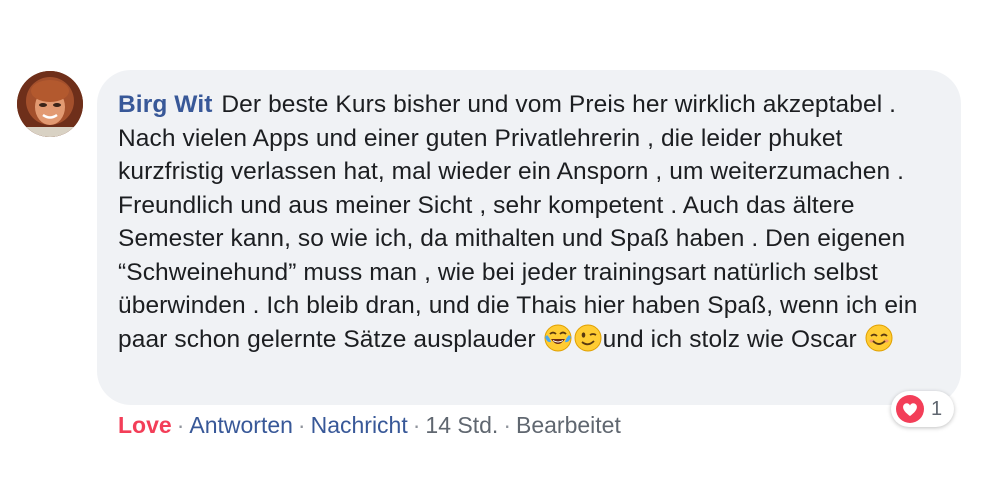 The width and height of the screenshot is (1000, 500). Describe the element at coordinates (165, 104) in the screenshot. I see `comment-author: Birg Wit` at that location.